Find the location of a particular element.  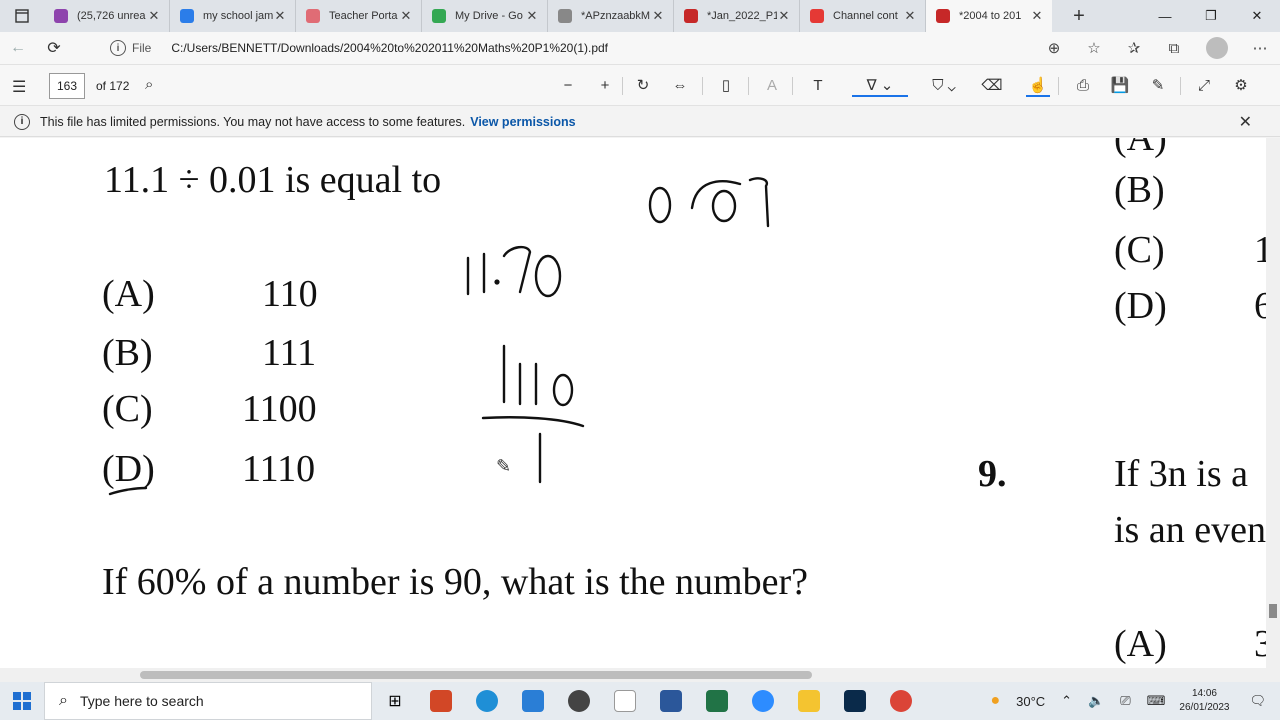

page-view-icon: ▯ is located at coordinates (726, 86).